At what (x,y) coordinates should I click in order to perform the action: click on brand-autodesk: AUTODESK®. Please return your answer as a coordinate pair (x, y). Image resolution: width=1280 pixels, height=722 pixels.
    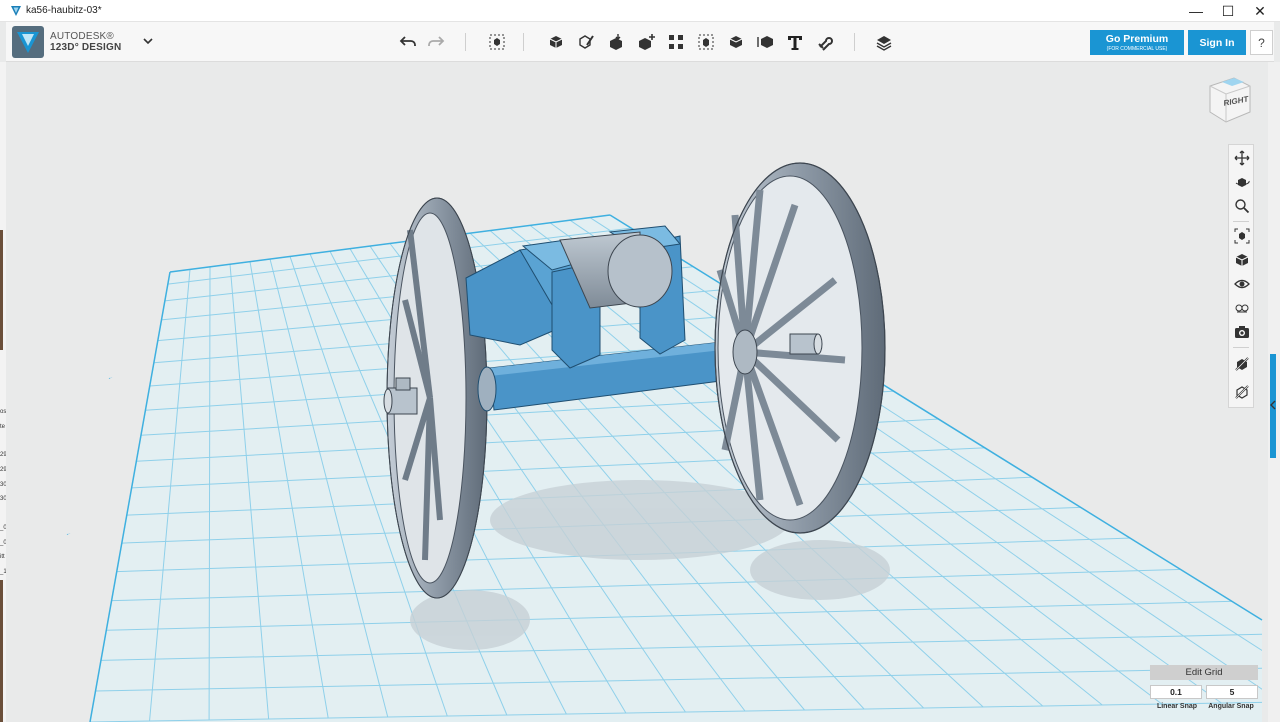
    Looking at the image, I should click on (82, 36).